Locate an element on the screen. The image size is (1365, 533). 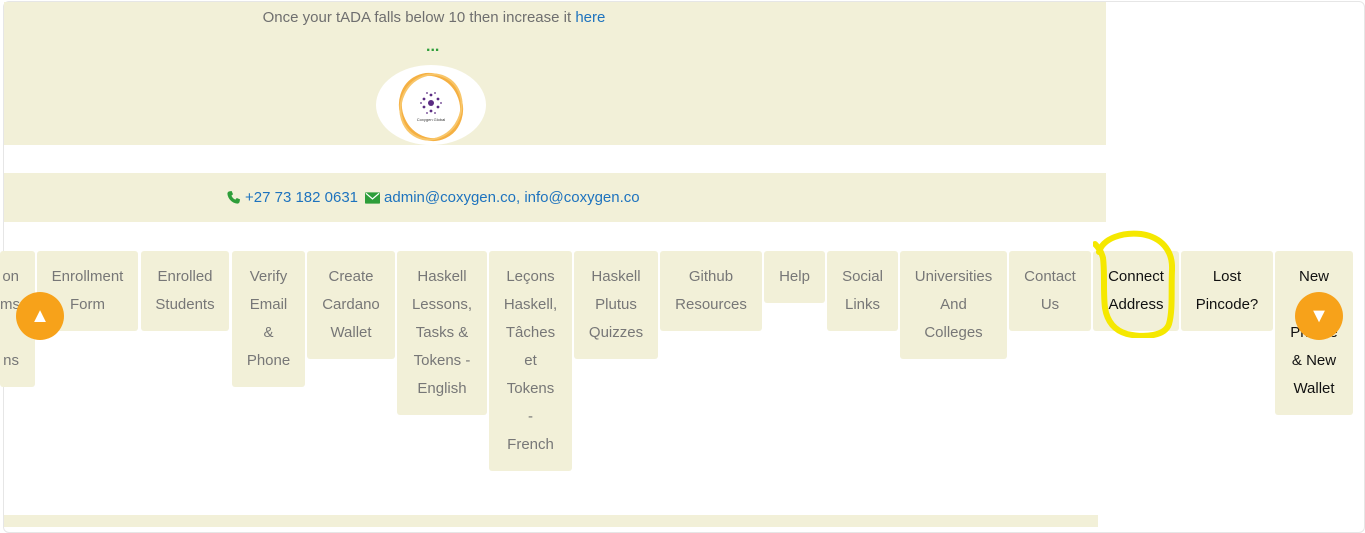
menu-line: Pincode? is located at coordinates (1227, 304).